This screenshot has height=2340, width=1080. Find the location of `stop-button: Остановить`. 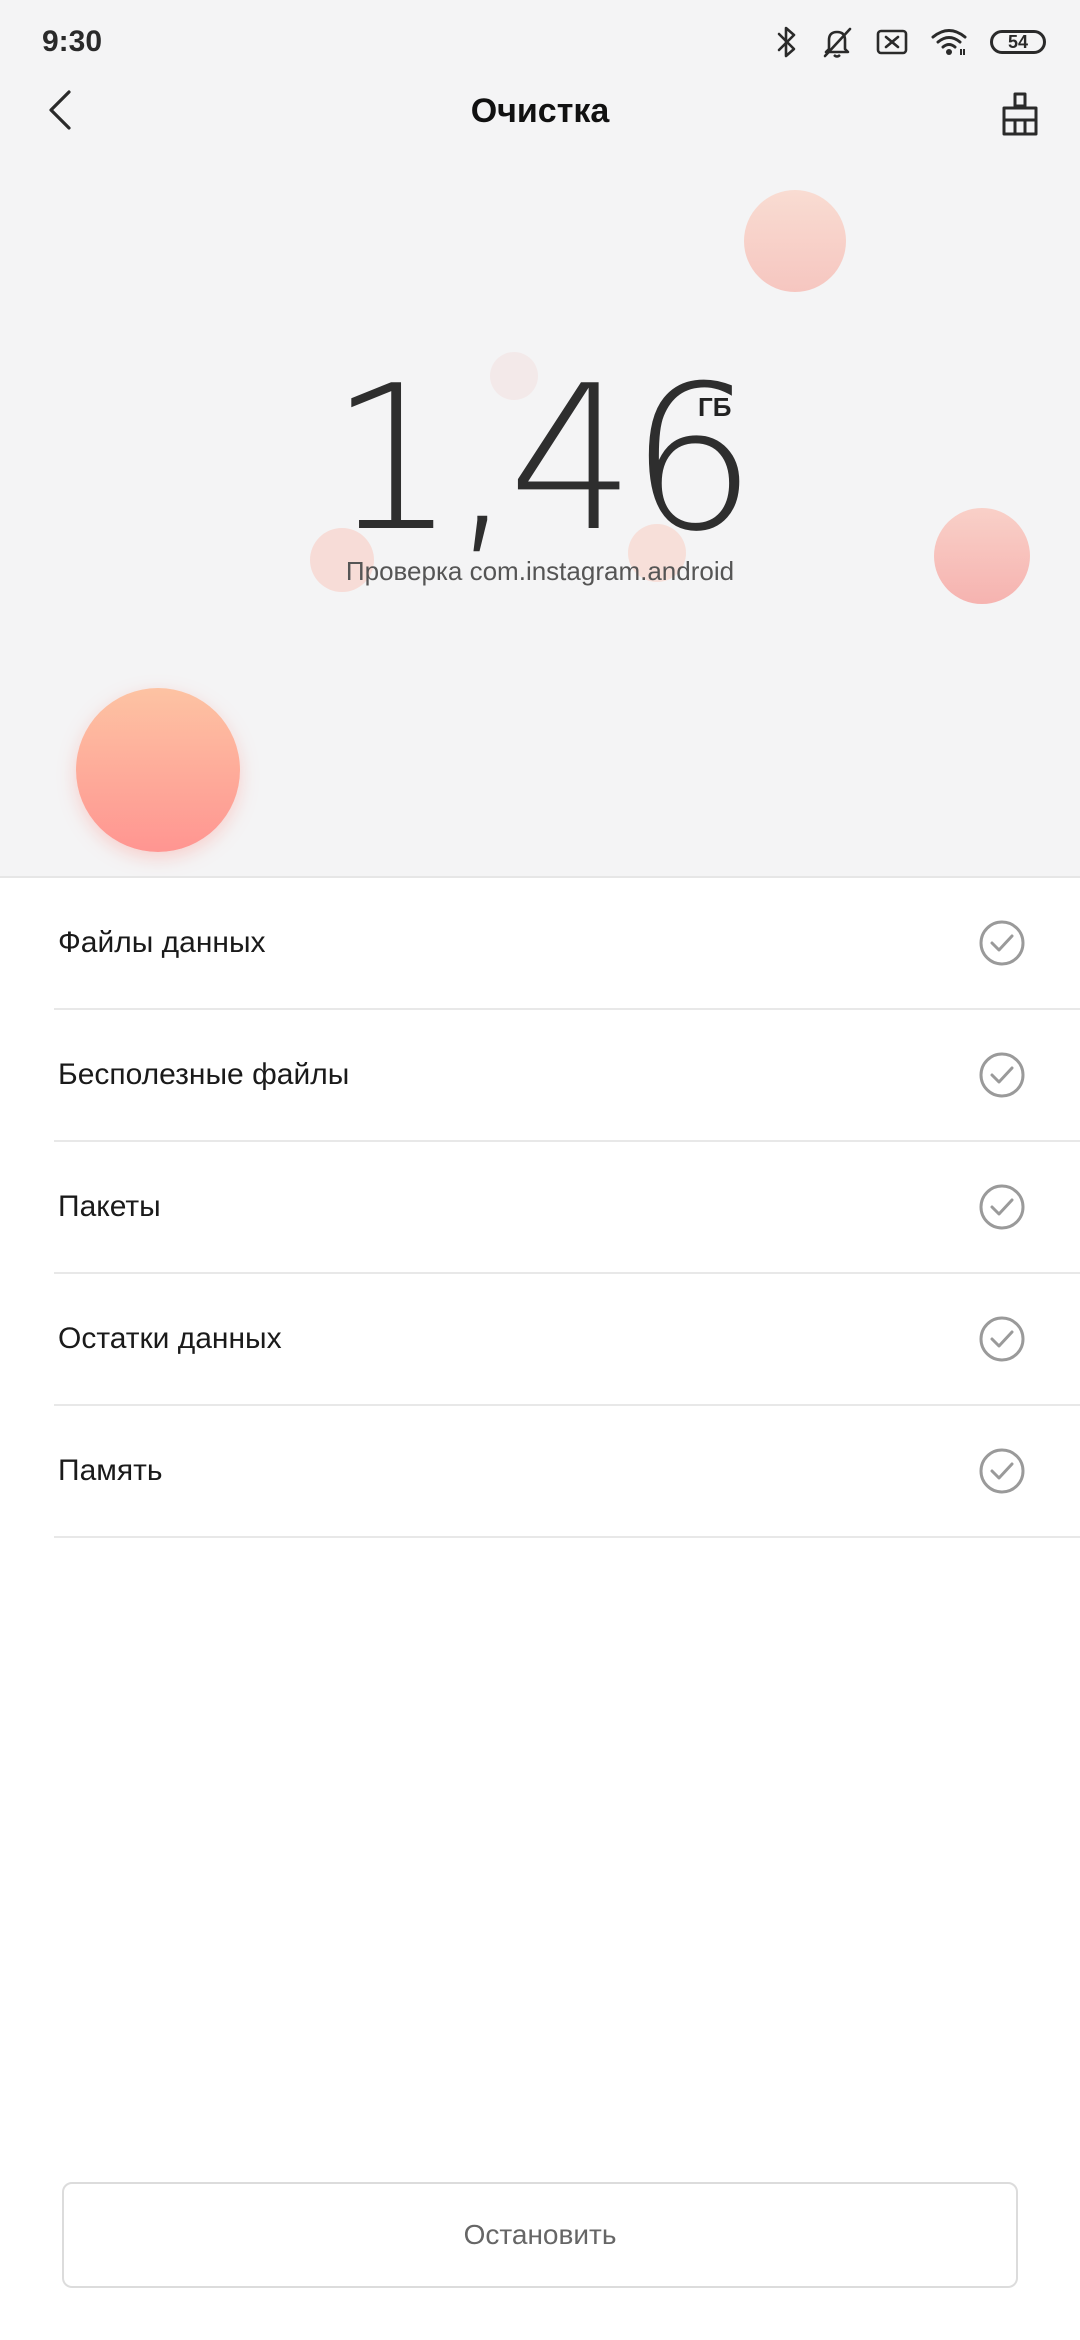

stop-button: Остановить is located at coordinates (540, 2235).